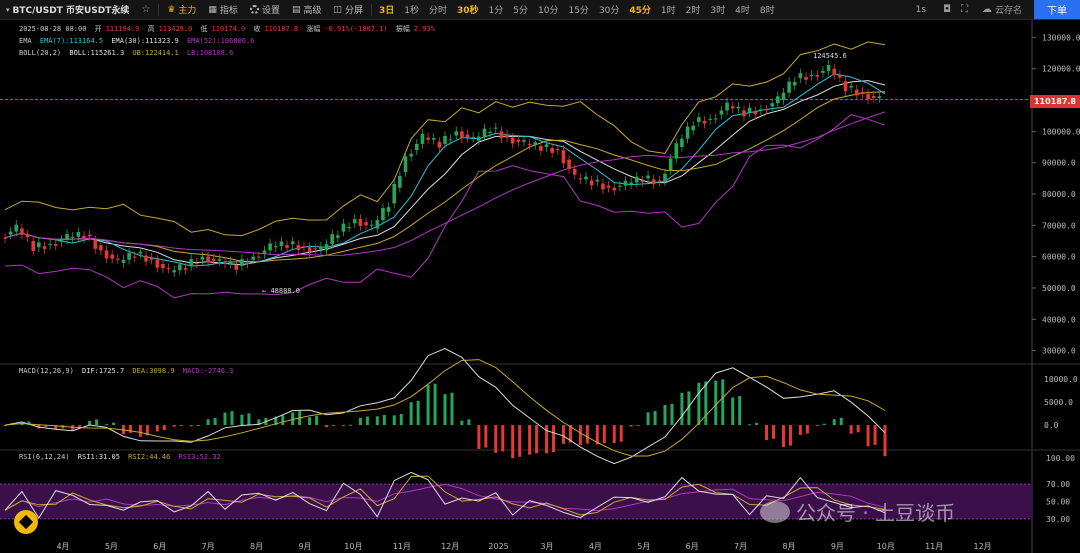  What do you see at coordinates (693, 9) in the screenshot?
I see `timeframe-option: 2时` at bounding box center [693, 9].